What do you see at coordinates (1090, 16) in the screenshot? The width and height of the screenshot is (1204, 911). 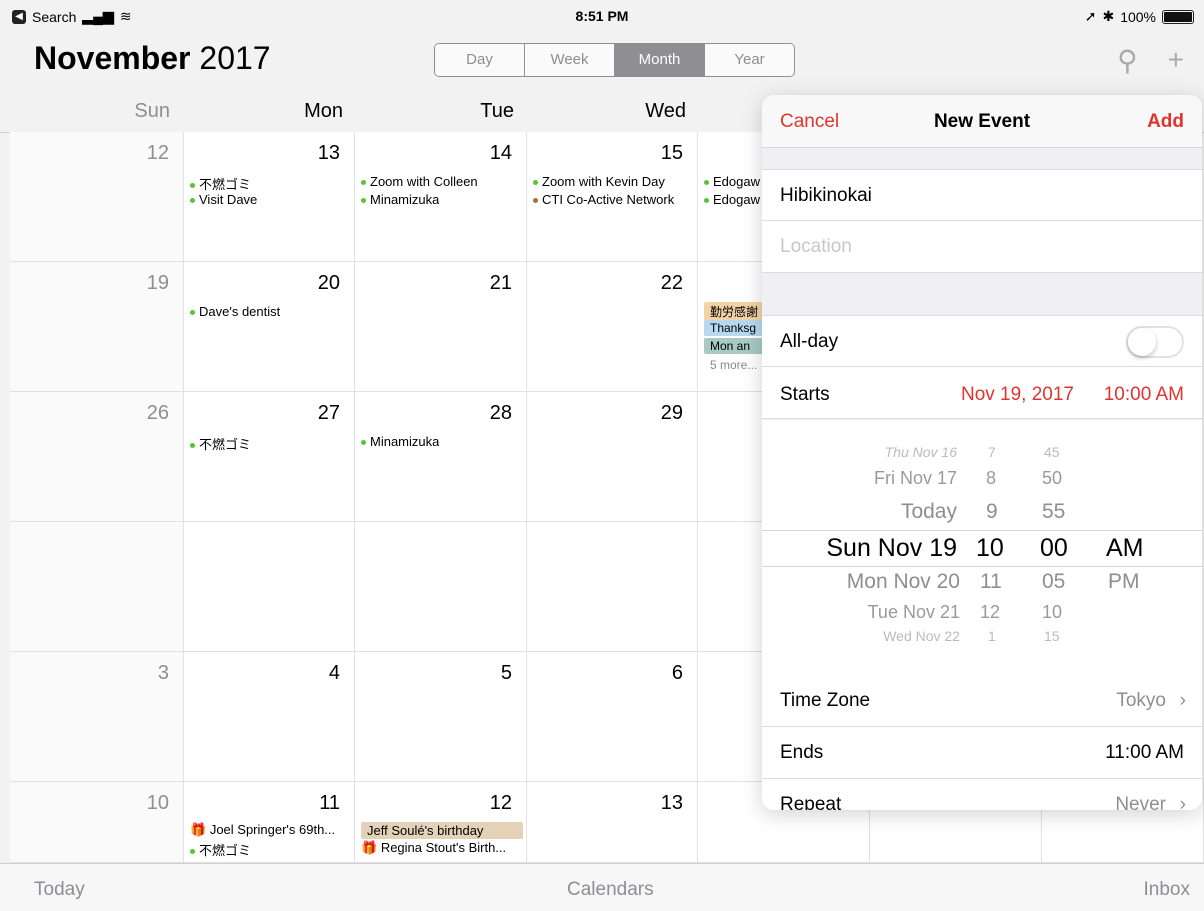 I see `location-icon: ➚` at bounding box center [1090, 16].